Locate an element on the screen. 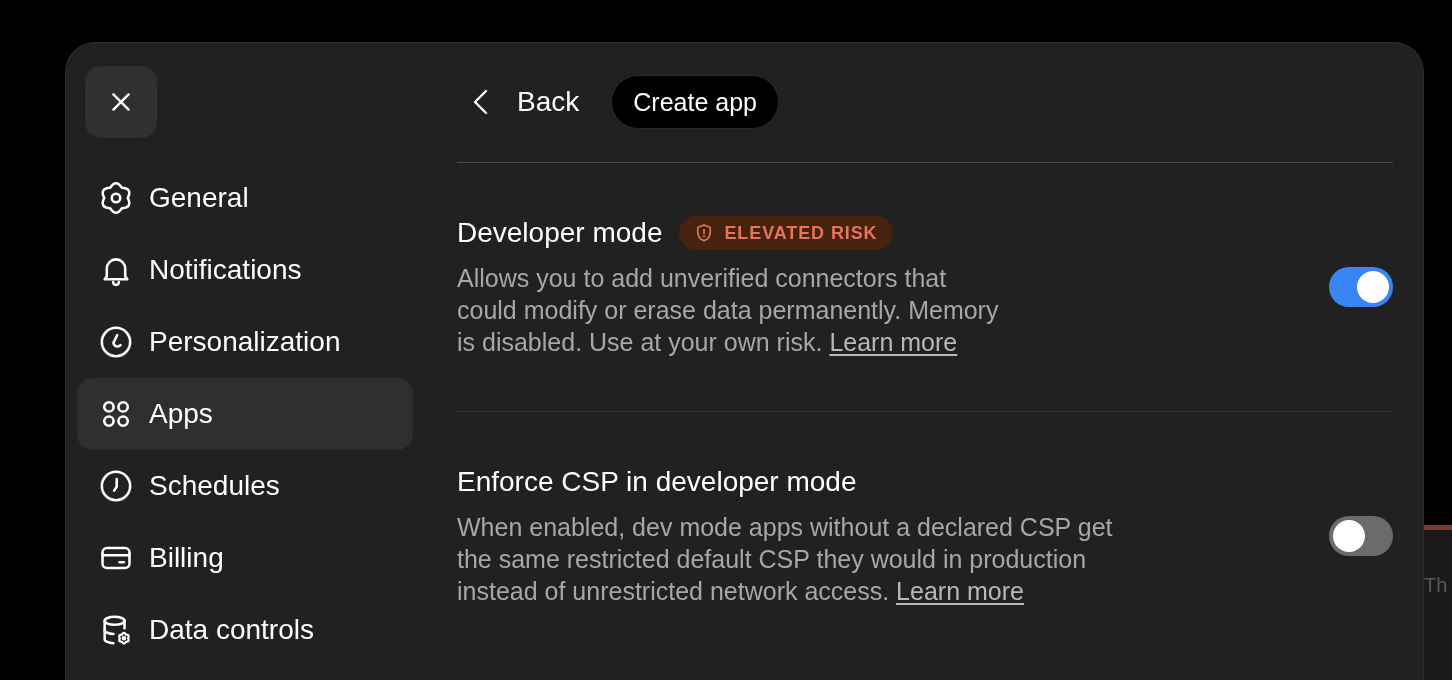  setting-description: Allows you to add unverified connectors that could modify or erase data permanently. Memory is disabled. Use at your own risk. Learn more is located at coordinates (728, 310).